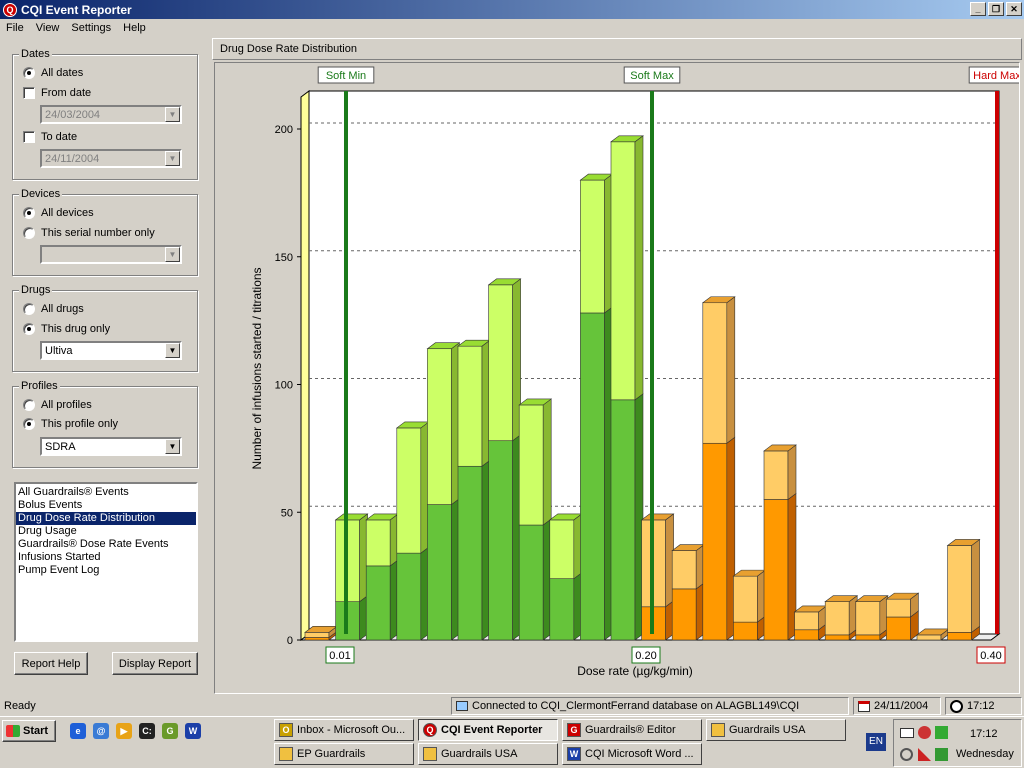  What do you see at coordinates (106, 518) in the screenshot?
I see `list-item: Drug Dose Rate Distribution` at bounding box center [106, 518].